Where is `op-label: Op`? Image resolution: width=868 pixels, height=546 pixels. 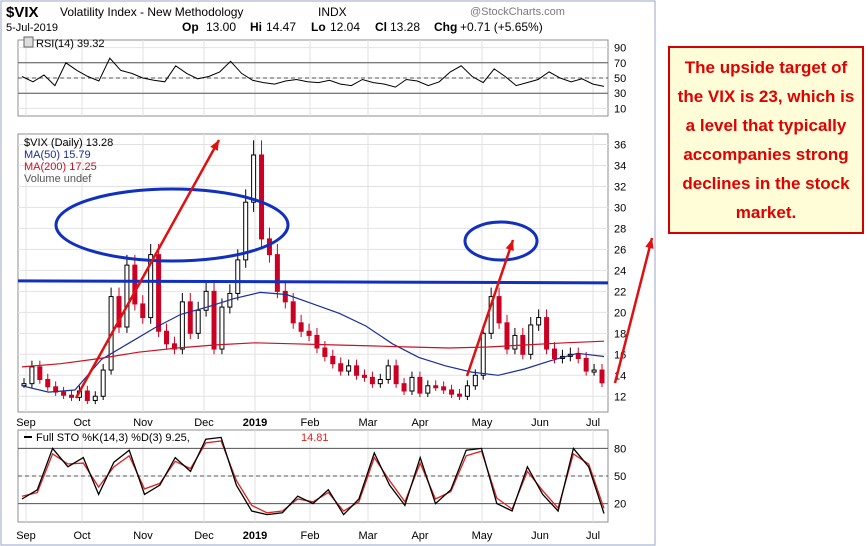 op-label: Op is located at coordinates (190, 27).